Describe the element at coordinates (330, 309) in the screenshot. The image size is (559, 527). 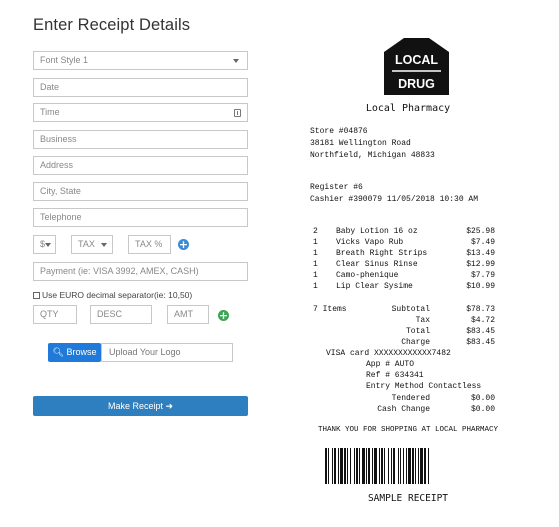
I see `items-count: 7 Items` at that location.